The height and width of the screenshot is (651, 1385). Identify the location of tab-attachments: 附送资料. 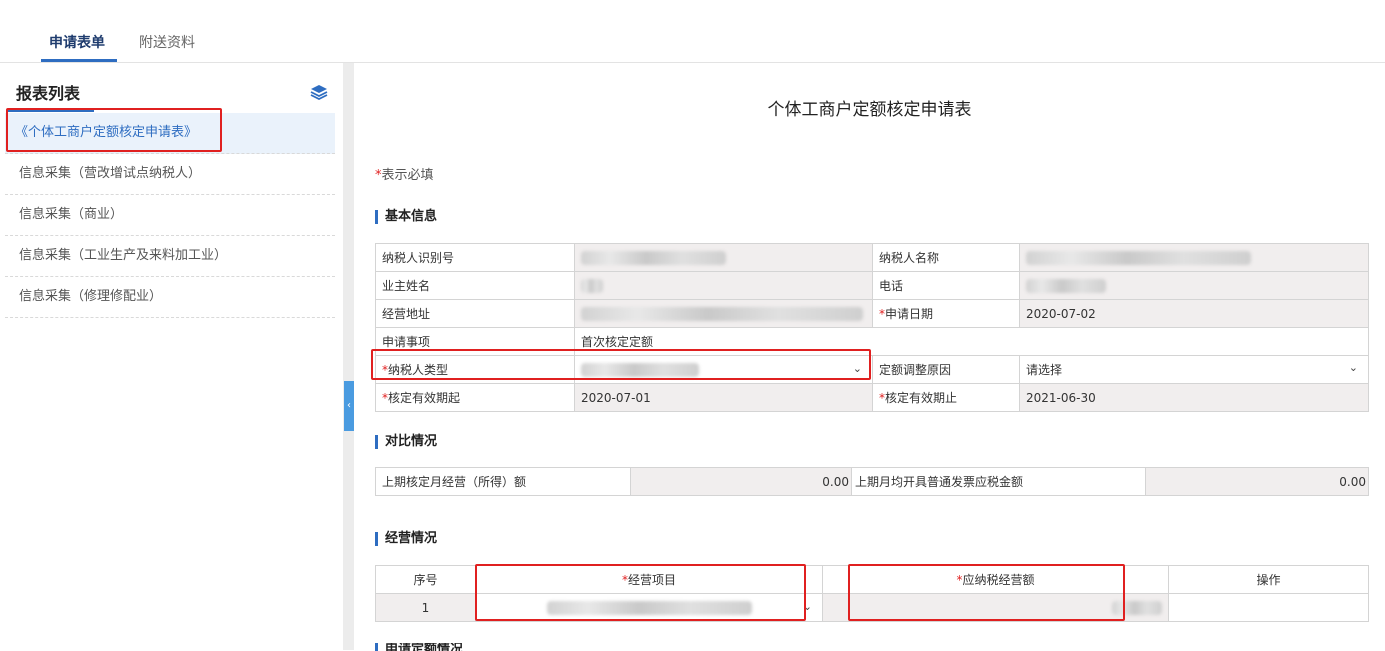
(167, 42).